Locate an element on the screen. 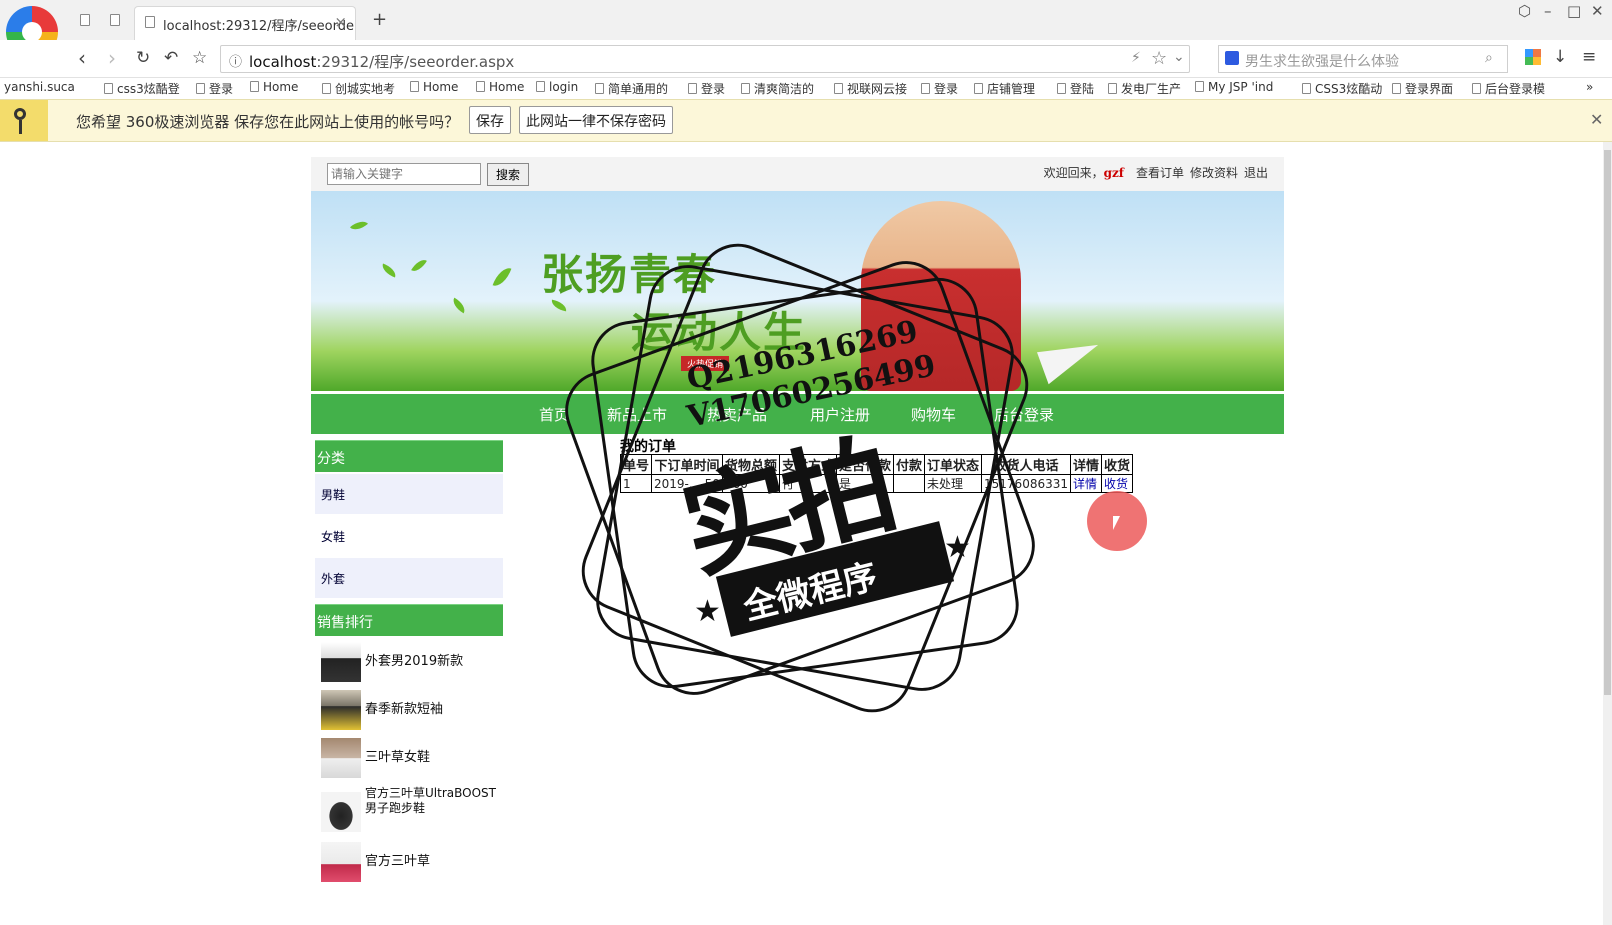 This screenshot has width=1612, height=925. bookmark-label: 后台登录模 is located at coordinates (1515, 89).